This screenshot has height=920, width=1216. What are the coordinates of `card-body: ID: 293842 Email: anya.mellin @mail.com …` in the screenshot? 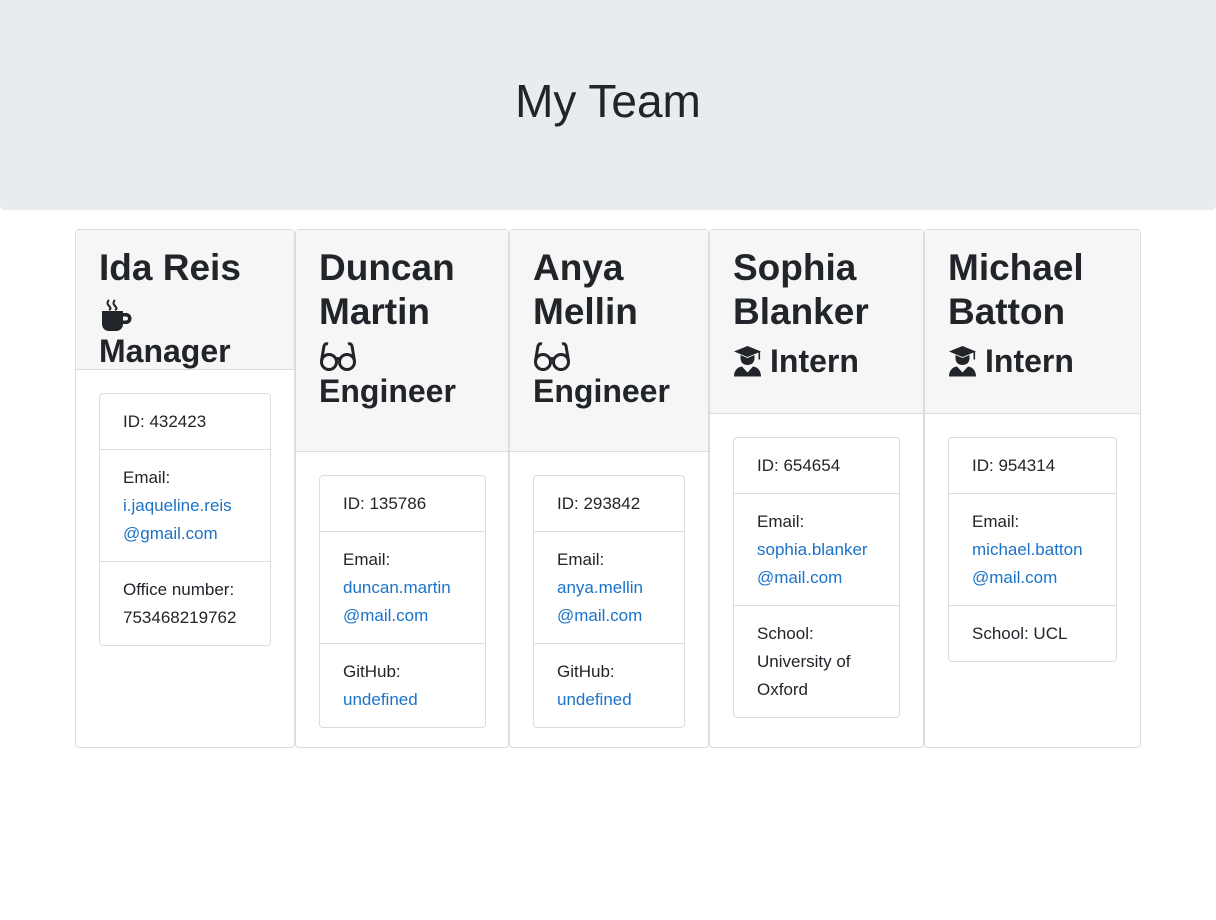 It's located at (609, 590).